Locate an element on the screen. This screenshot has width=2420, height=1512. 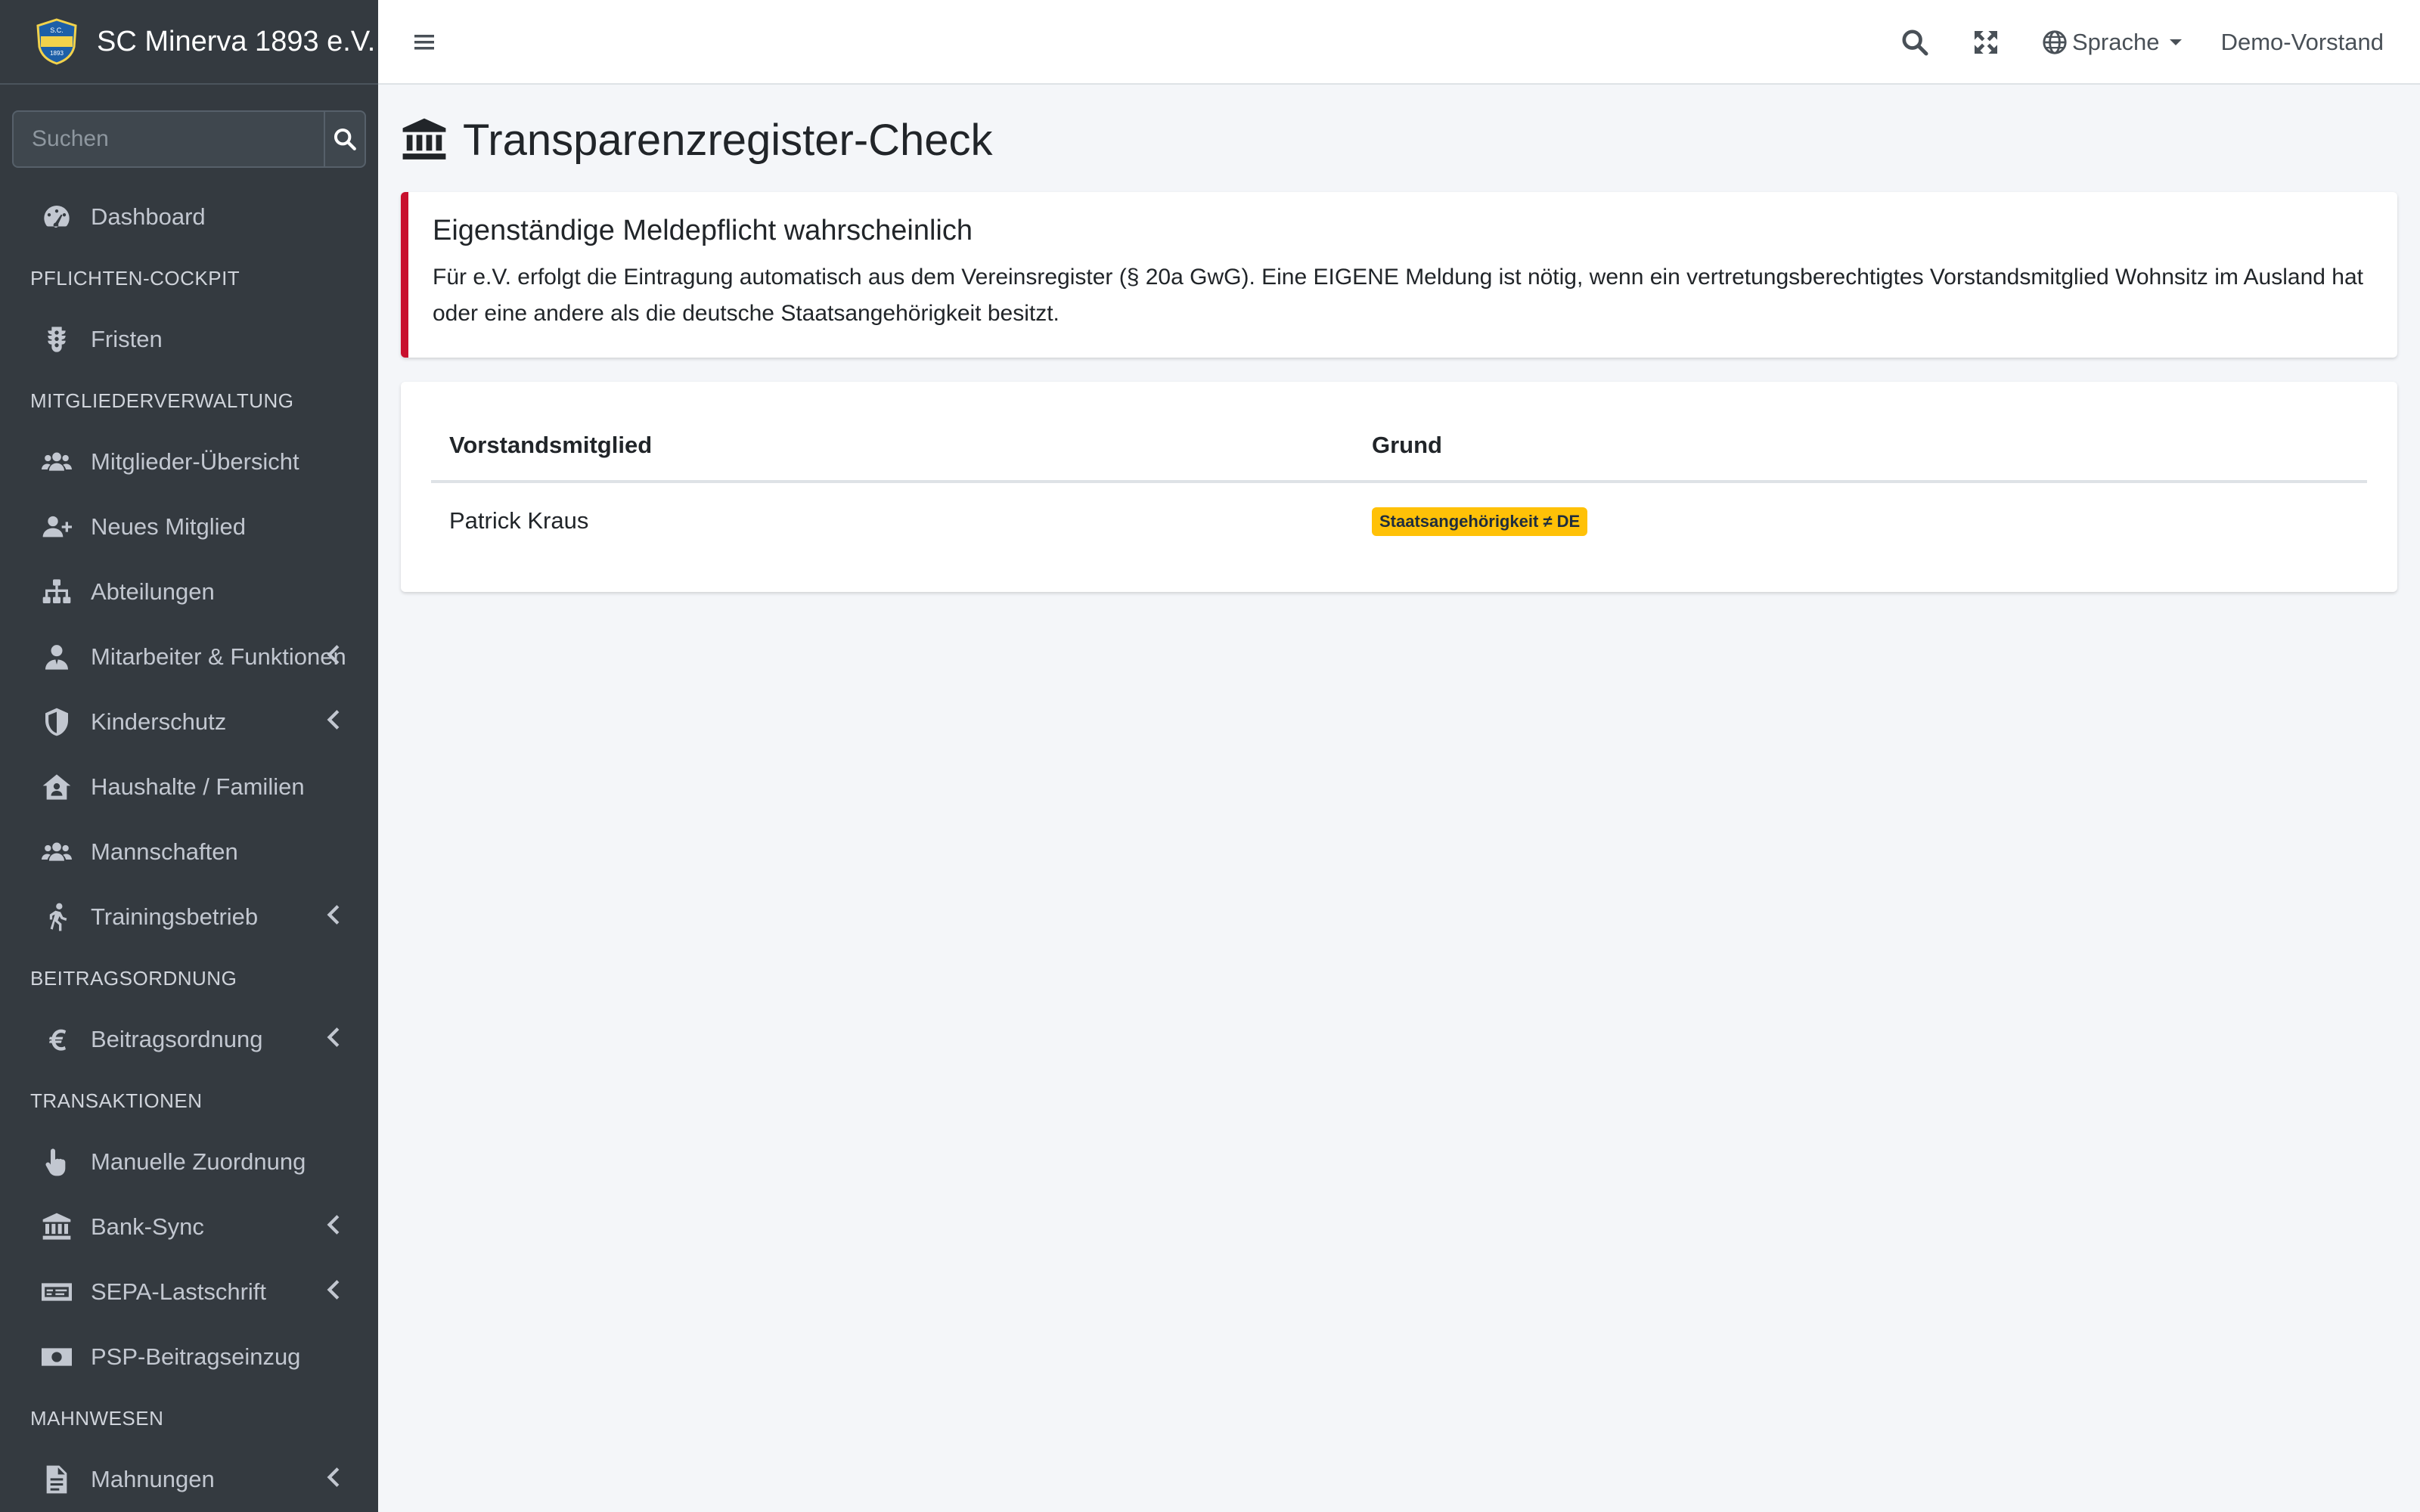
expand-arrows-icon is located at coordinates (1986, 42).